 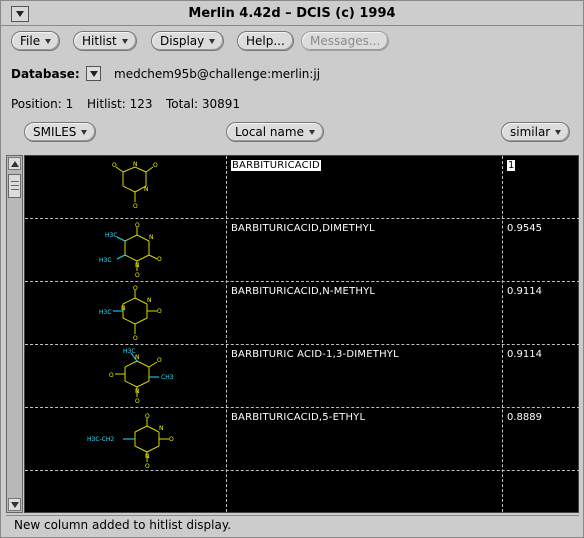 I want to click on total-label: Total:, so click(x=182, y=104).